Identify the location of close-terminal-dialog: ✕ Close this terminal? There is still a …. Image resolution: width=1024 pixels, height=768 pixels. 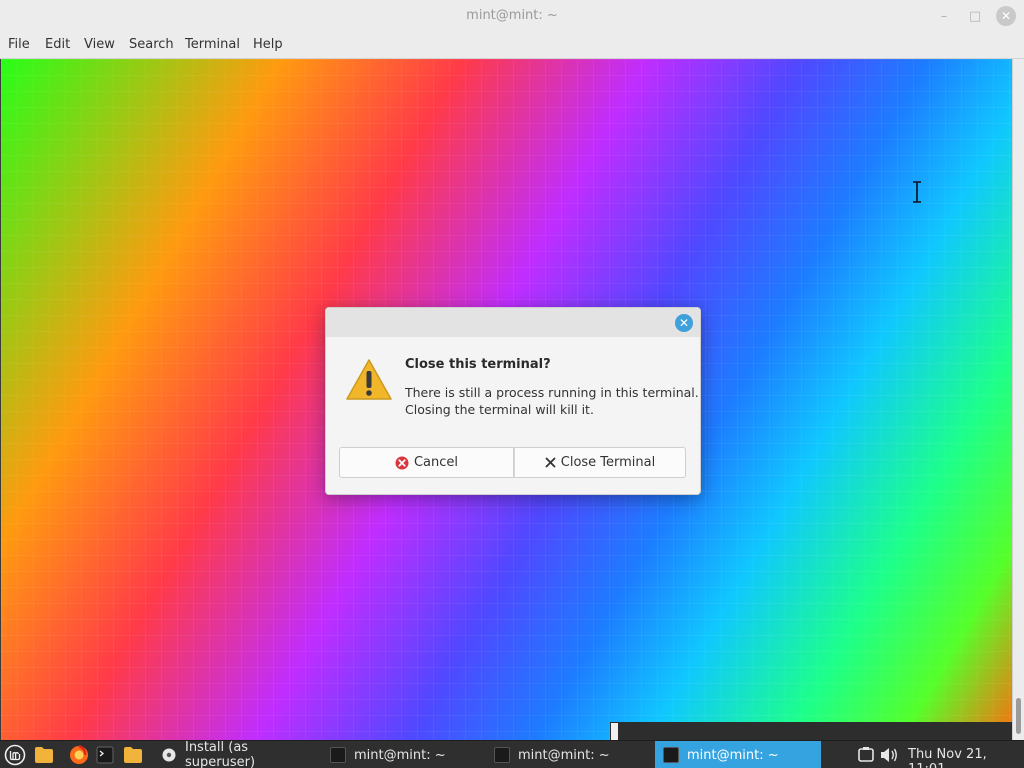
(513, 401).